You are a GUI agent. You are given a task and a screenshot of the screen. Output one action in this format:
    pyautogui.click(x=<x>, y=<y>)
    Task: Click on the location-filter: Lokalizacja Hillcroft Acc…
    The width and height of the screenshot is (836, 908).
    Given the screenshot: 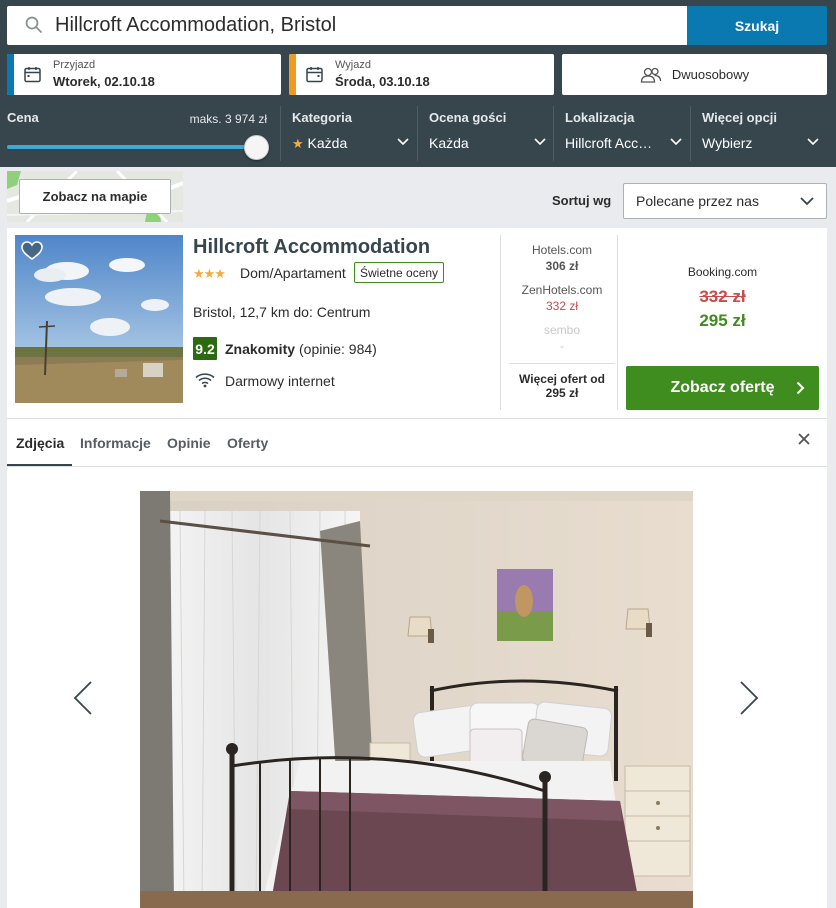 What is the action you would take?
    pyautogui.click(x=621, y=133)
    